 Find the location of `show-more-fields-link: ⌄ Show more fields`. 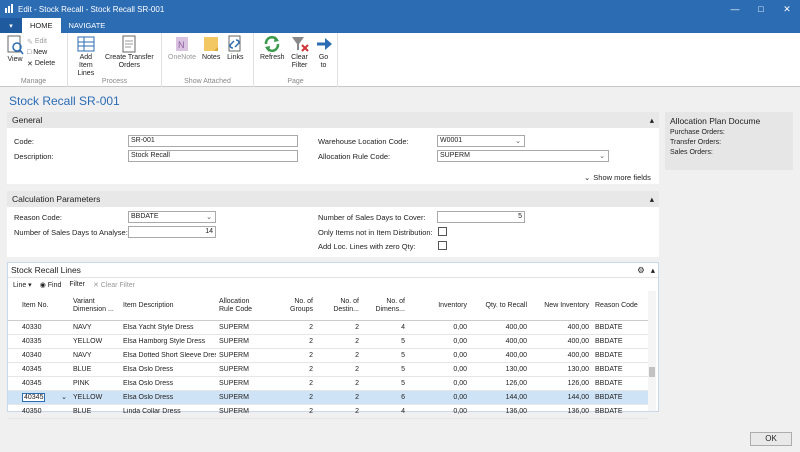

show-more-fields-link: ⌄ Show more fields is located at coordinates (617, 177).